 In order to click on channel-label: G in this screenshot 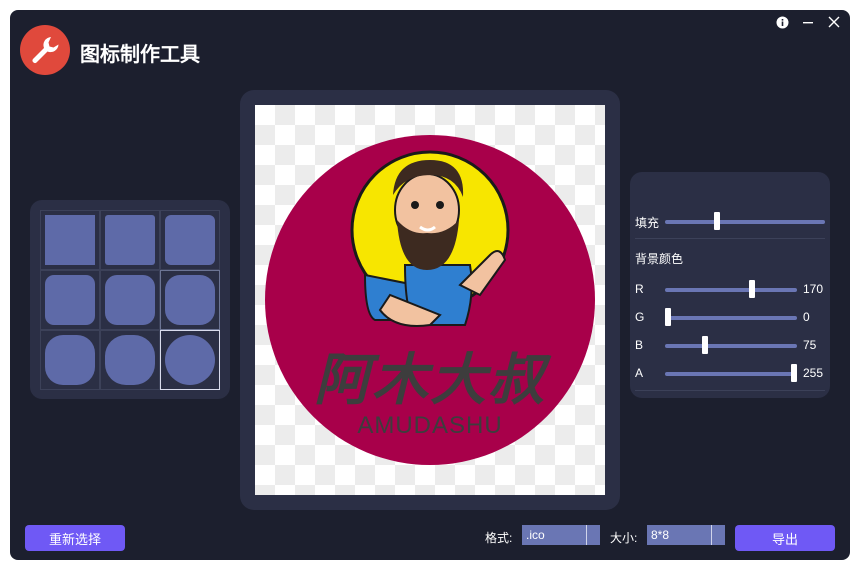, I will do `click(640, 317)`.